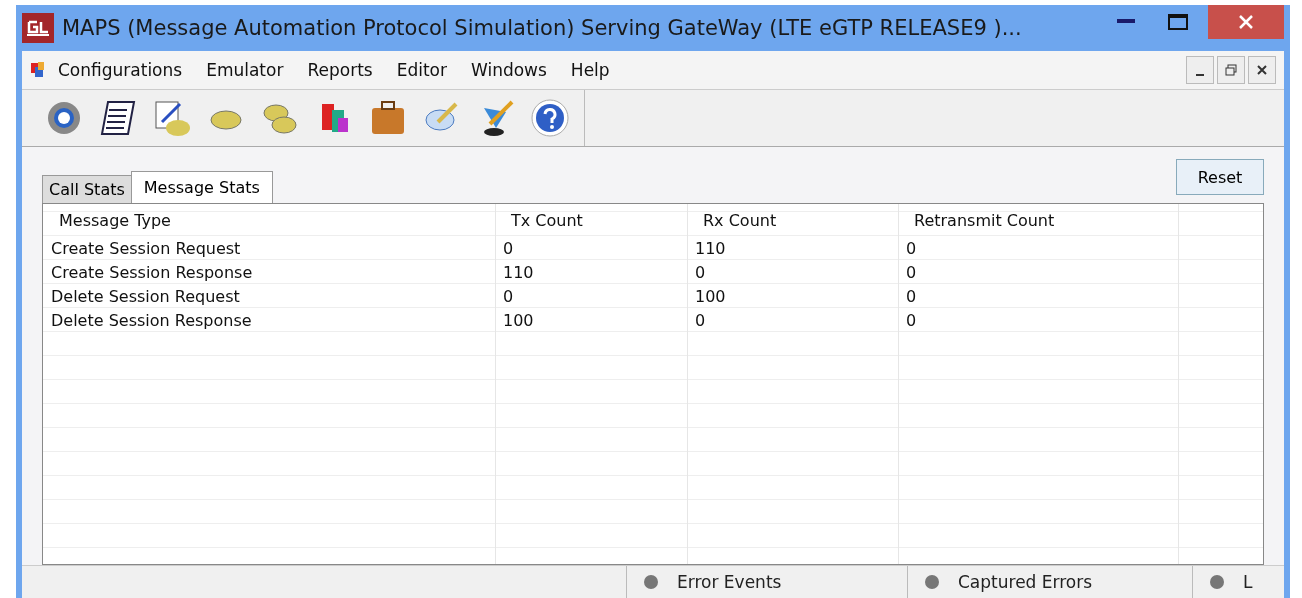  Describe the element at coordinates (508, 70) in the screenshot. I see `menu-item: Windows` at that location.